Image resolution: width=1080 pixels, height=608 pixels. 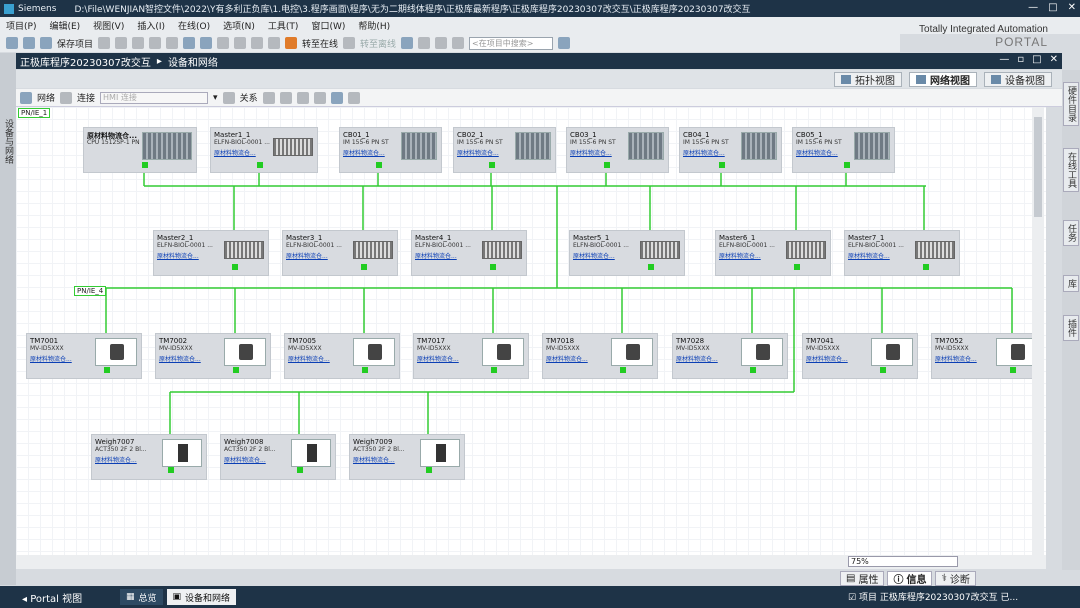 I want to click on menu-project: 项目(P), so click(x=21, y=25).